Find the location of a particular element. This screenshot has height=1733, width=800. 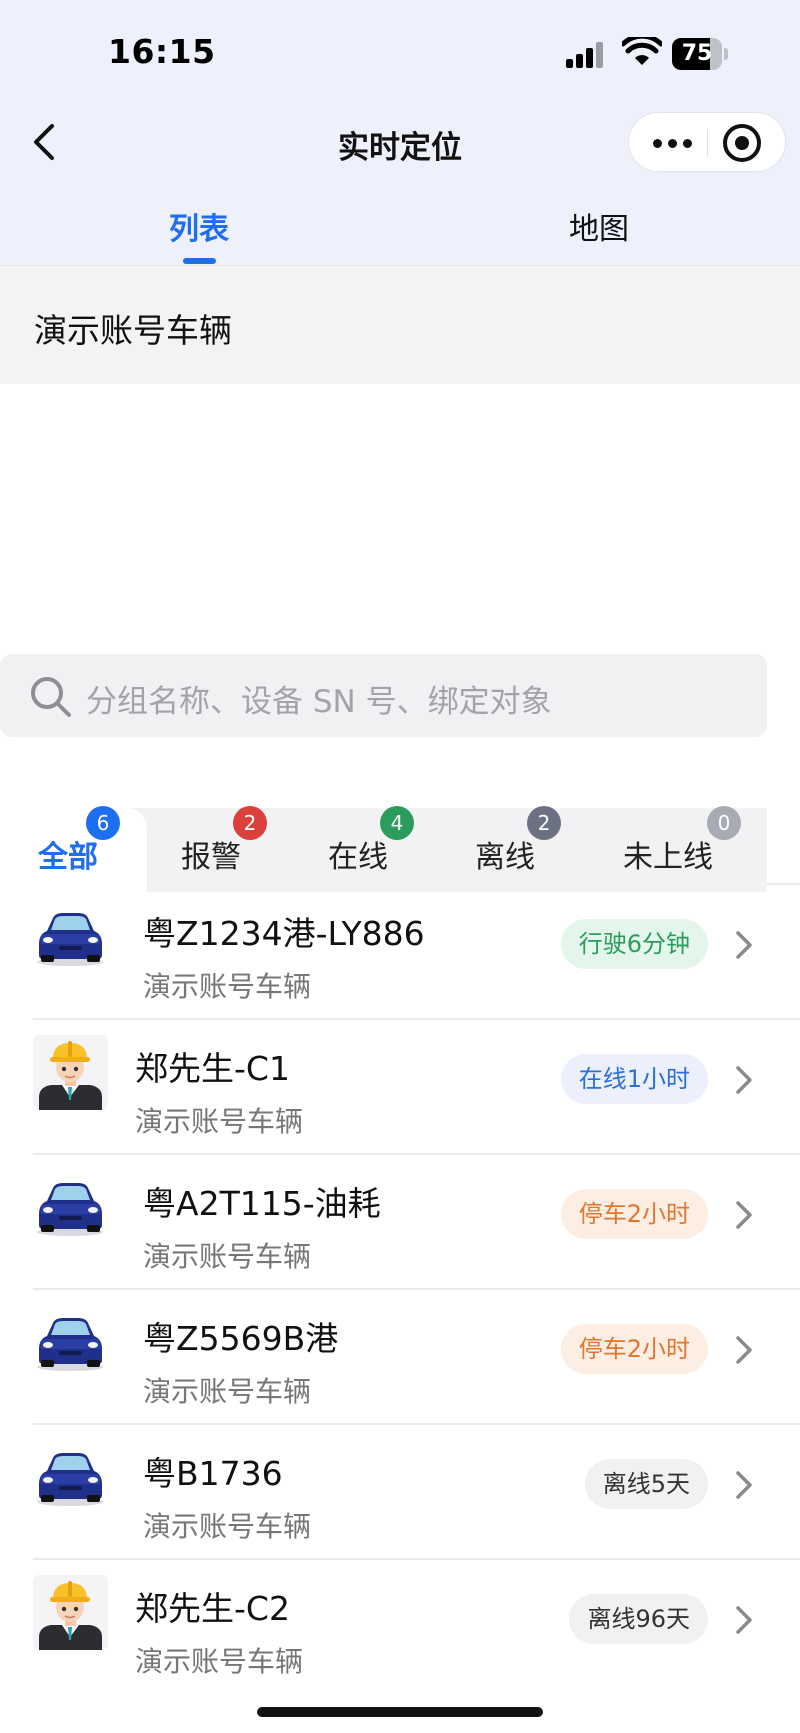

battery-icon: 75 is located at coordinates (700, 54).